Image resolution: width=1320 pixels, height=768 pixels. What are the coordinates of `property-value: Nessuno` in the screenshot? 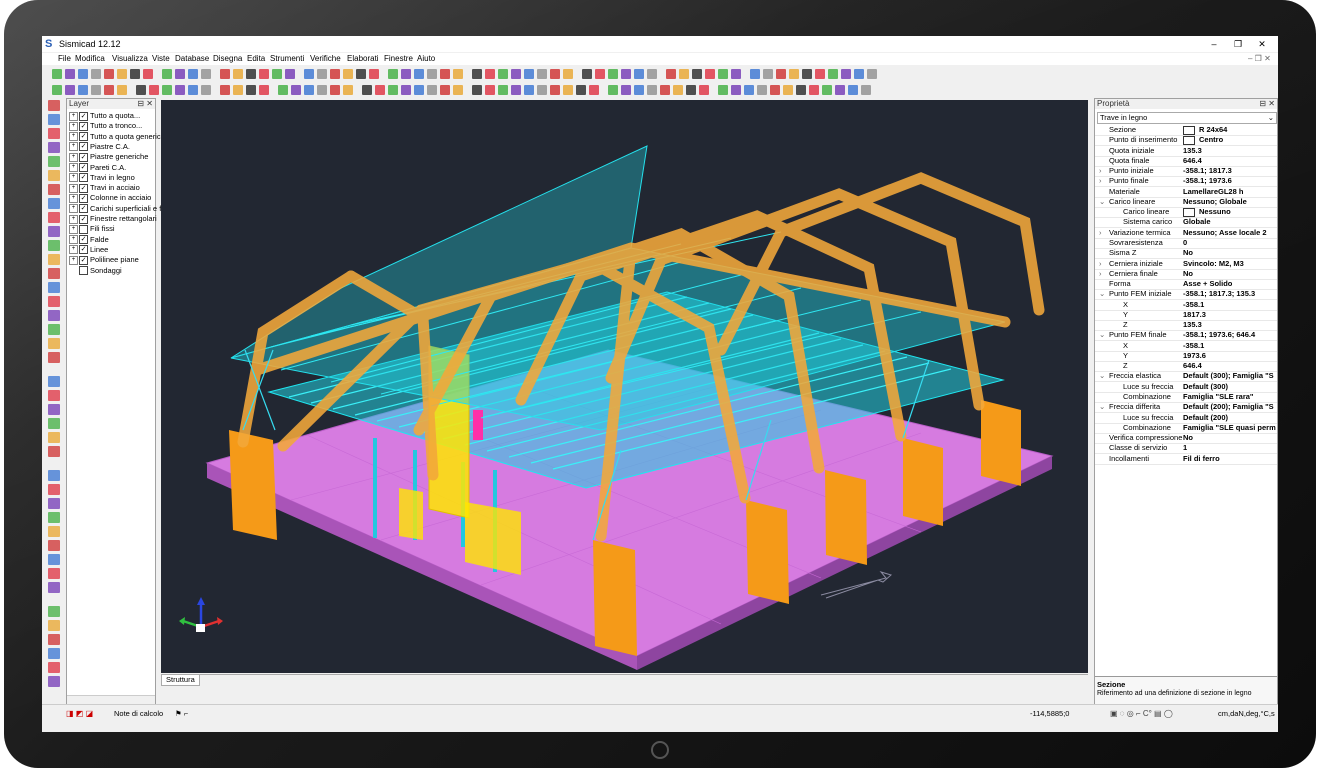 It's located at (1215, 212).